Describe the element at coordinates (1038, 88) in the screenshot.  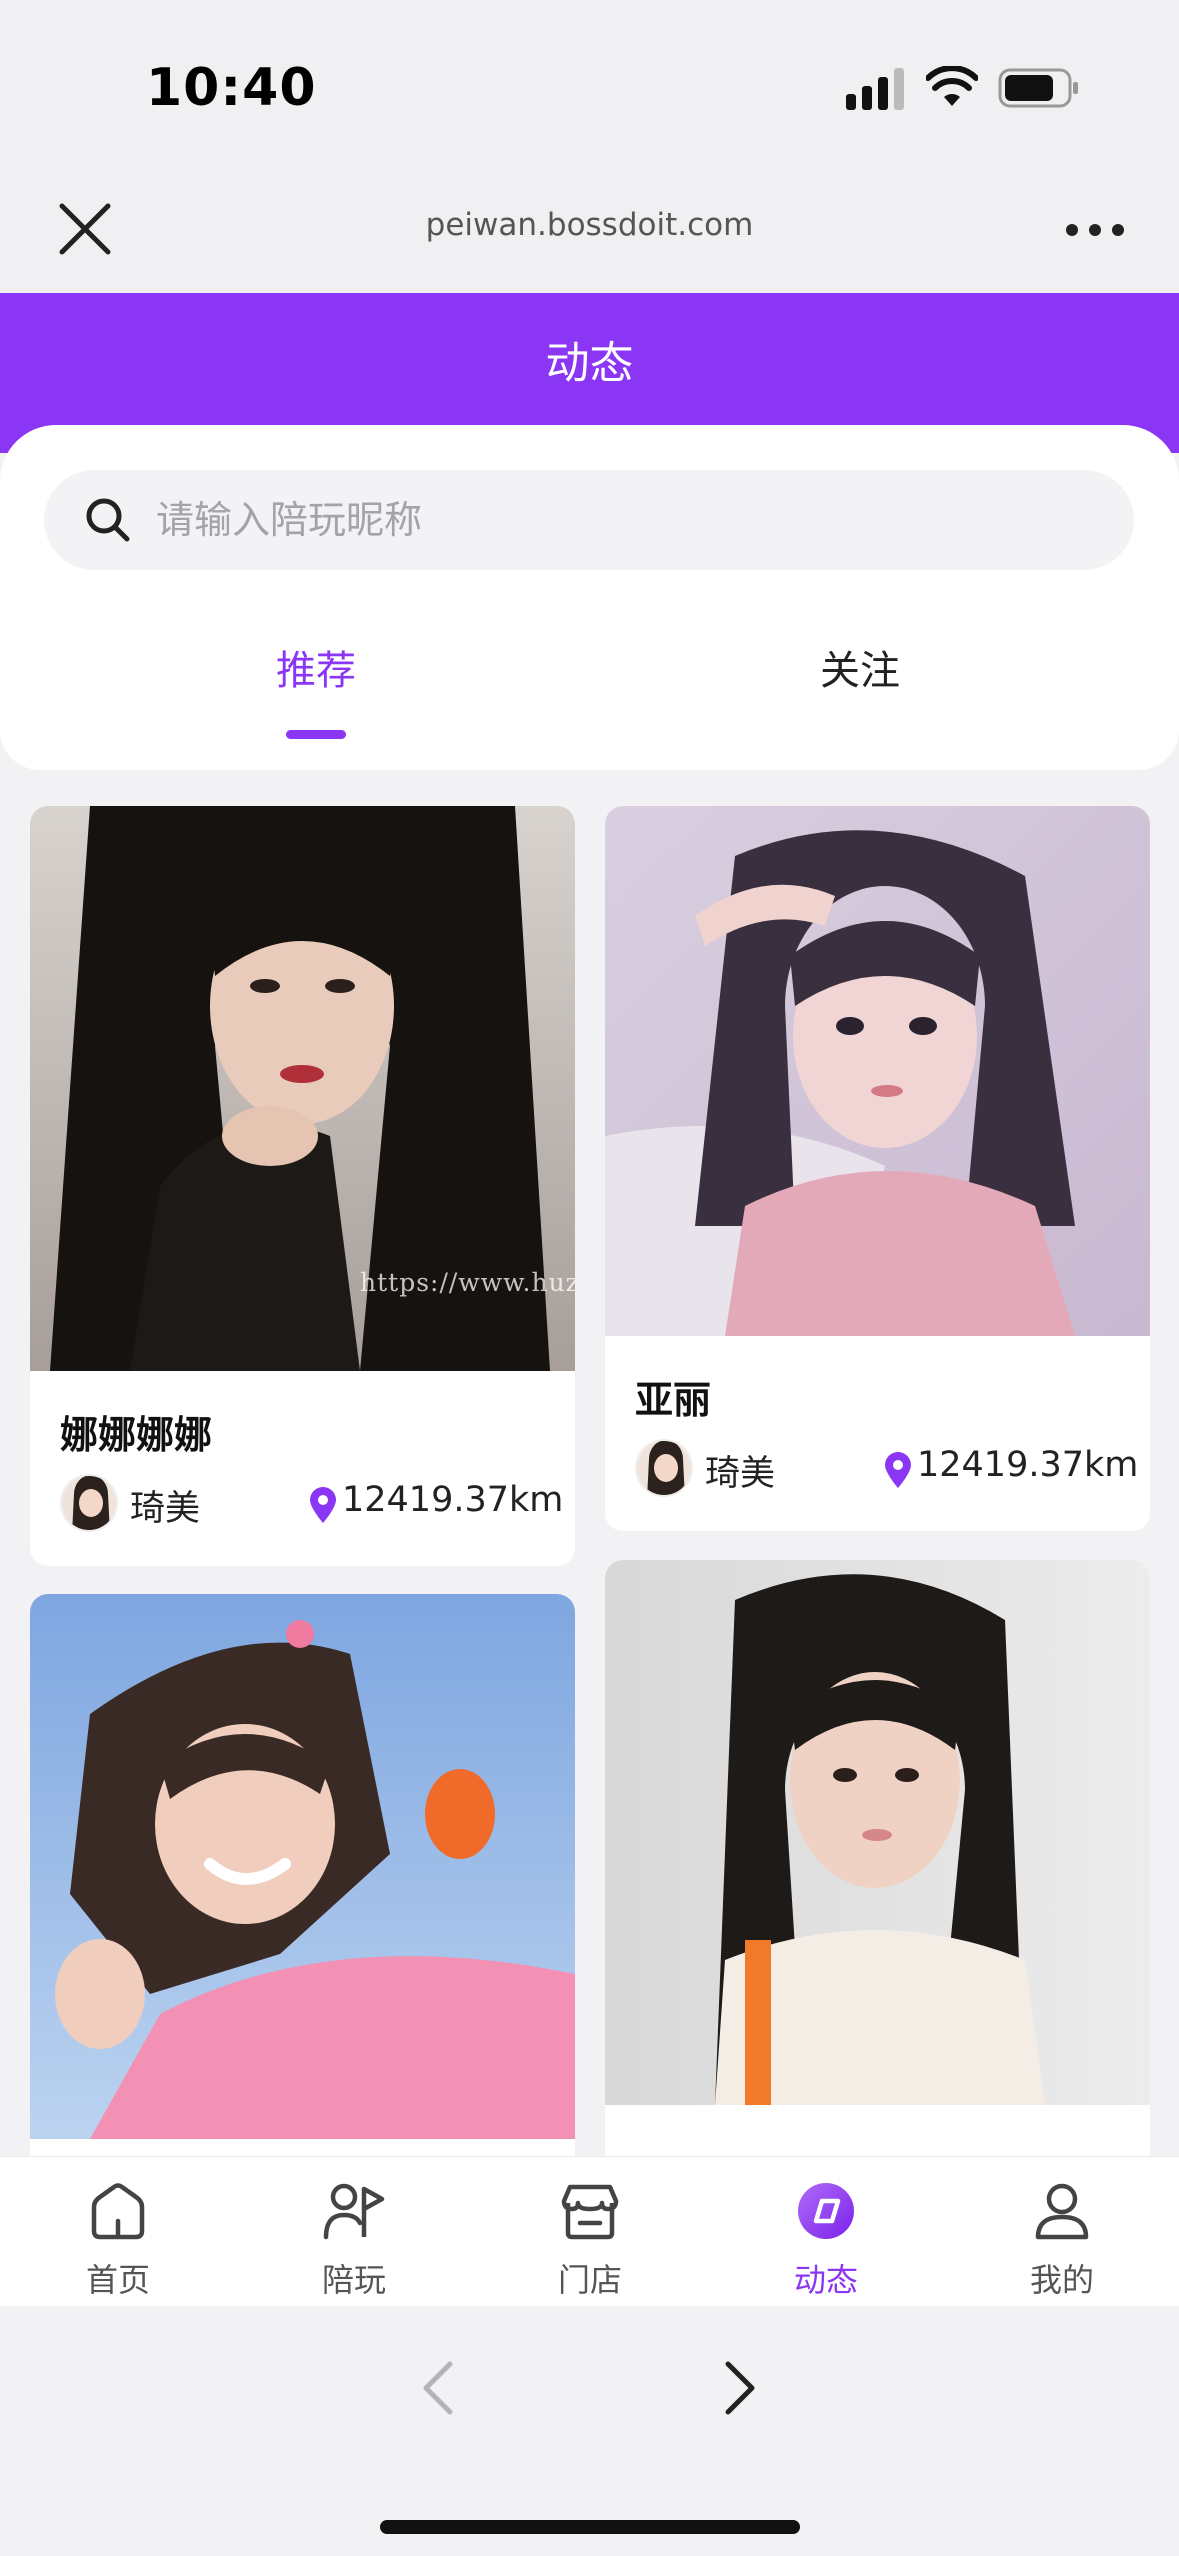
I see `battery-icon` at that location.